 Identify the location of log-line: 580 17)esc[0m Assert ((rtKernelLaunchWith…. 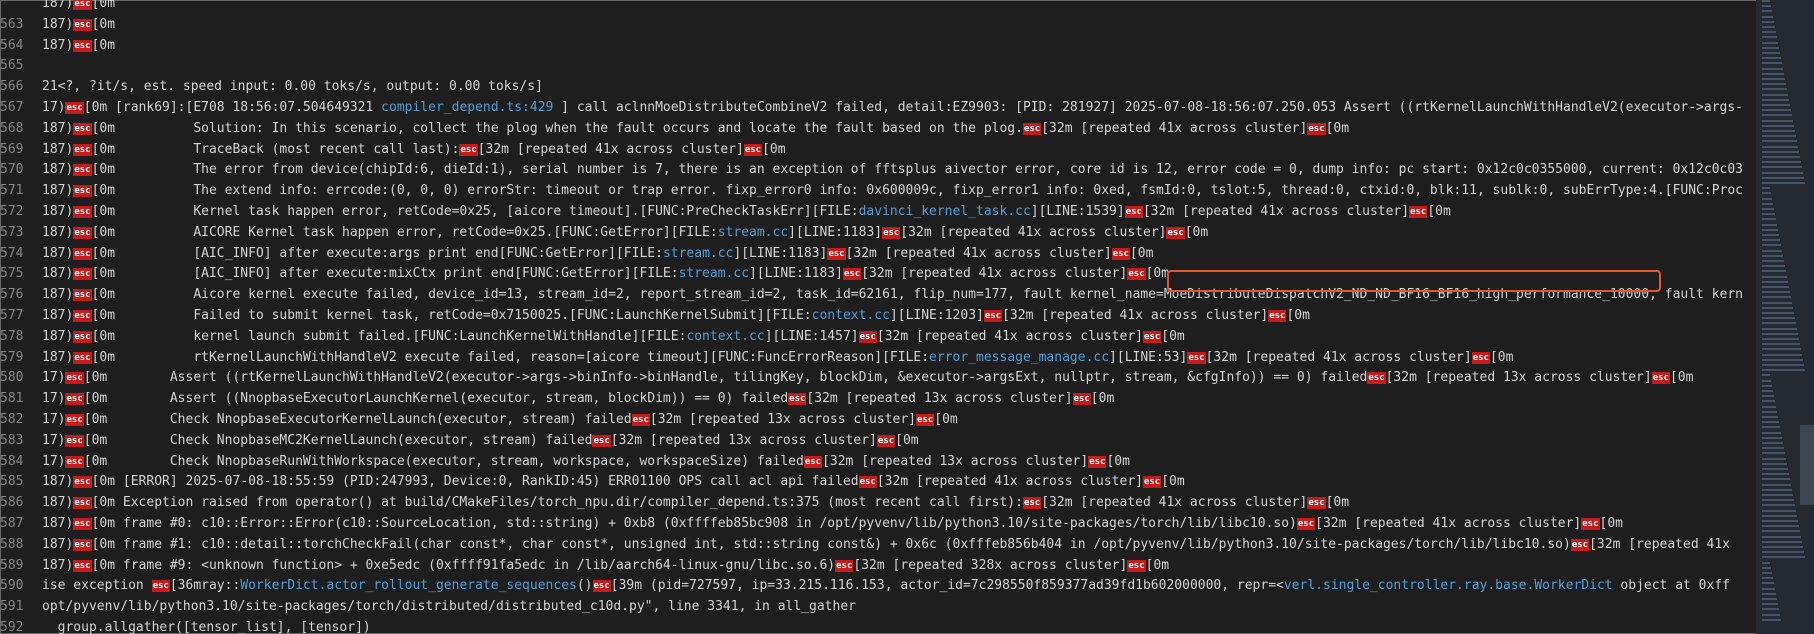
(846, 378).